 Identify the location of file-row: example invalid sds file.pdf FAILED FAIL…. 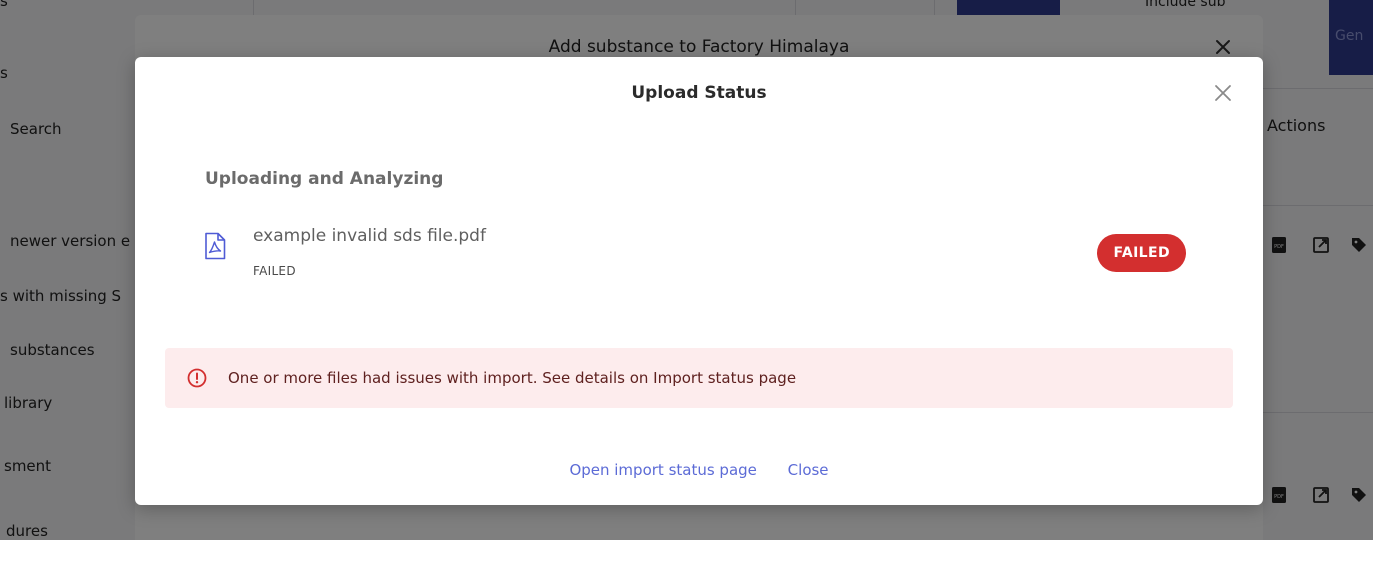
(695, 255).